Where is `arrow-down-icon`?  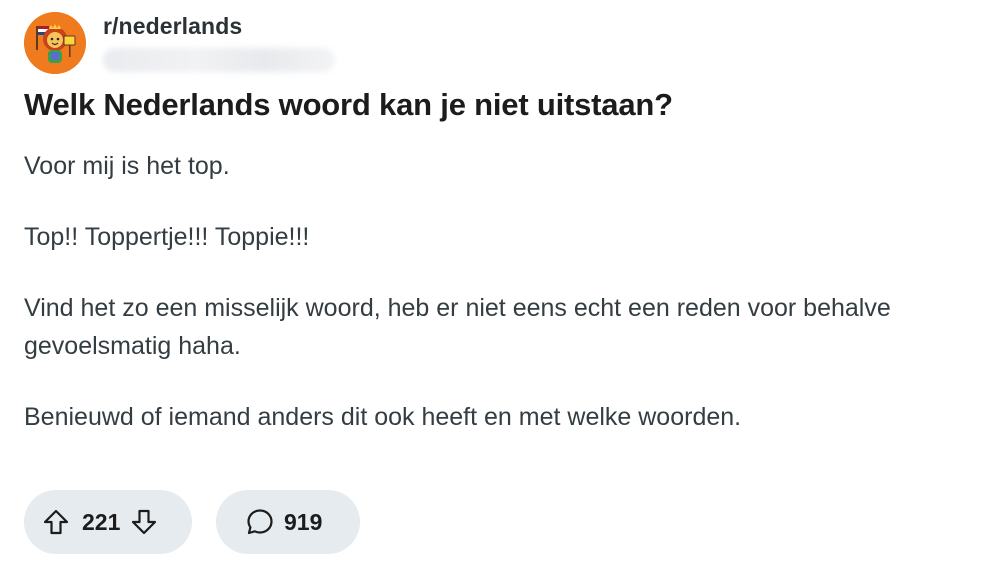 arrow-down-icon is located at coordinates (144, 522).